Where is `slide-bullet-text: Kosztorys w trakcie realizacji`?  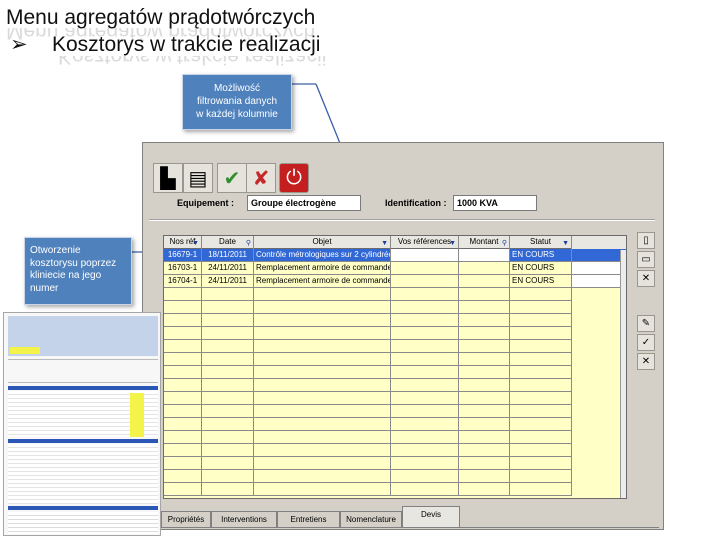 slide-bullet-text: Kosztorys w trakcie realizacji is located at coordinates (186, 44).